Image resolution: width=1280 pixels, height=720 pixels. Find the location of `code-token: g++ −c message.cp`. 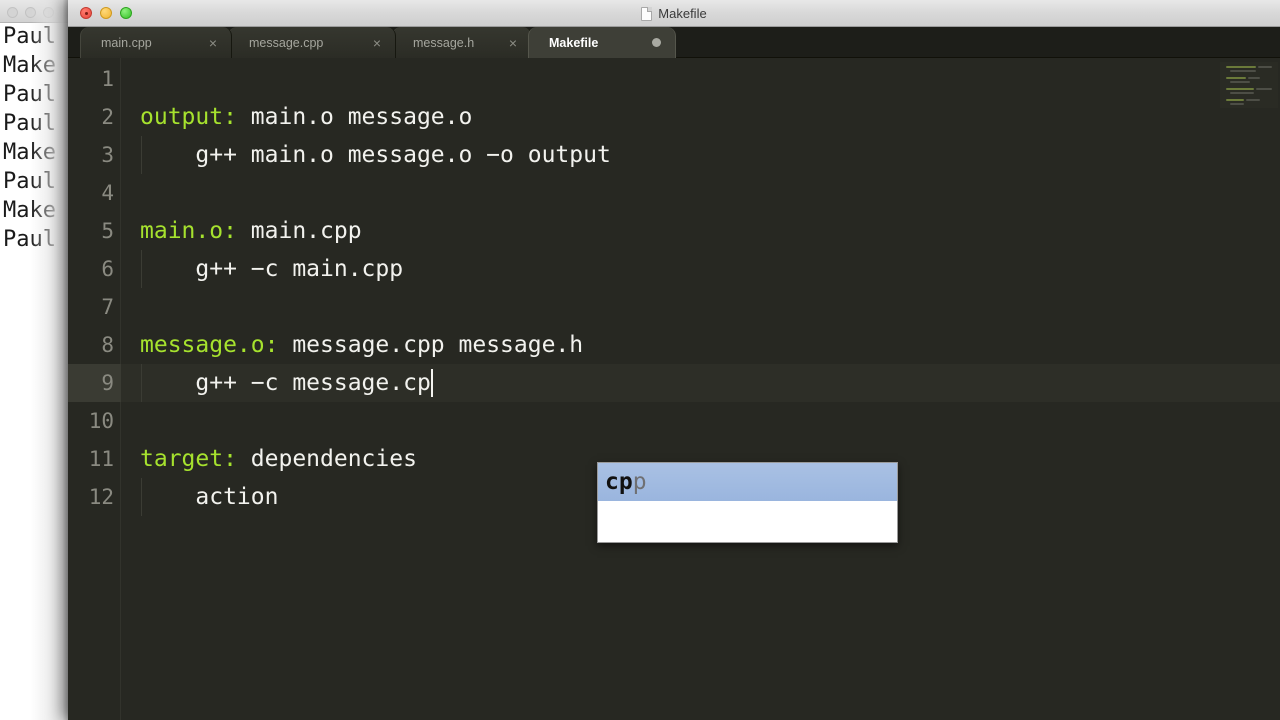

code-token: g++ −c message.cp is located at coordinates (285, 383).